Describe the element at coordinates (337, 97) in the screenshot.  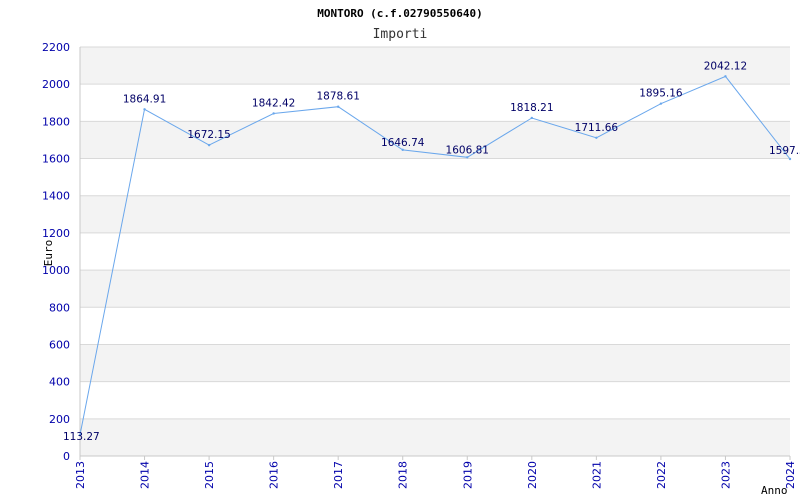
I see `data-label: 1878.61` at that location.